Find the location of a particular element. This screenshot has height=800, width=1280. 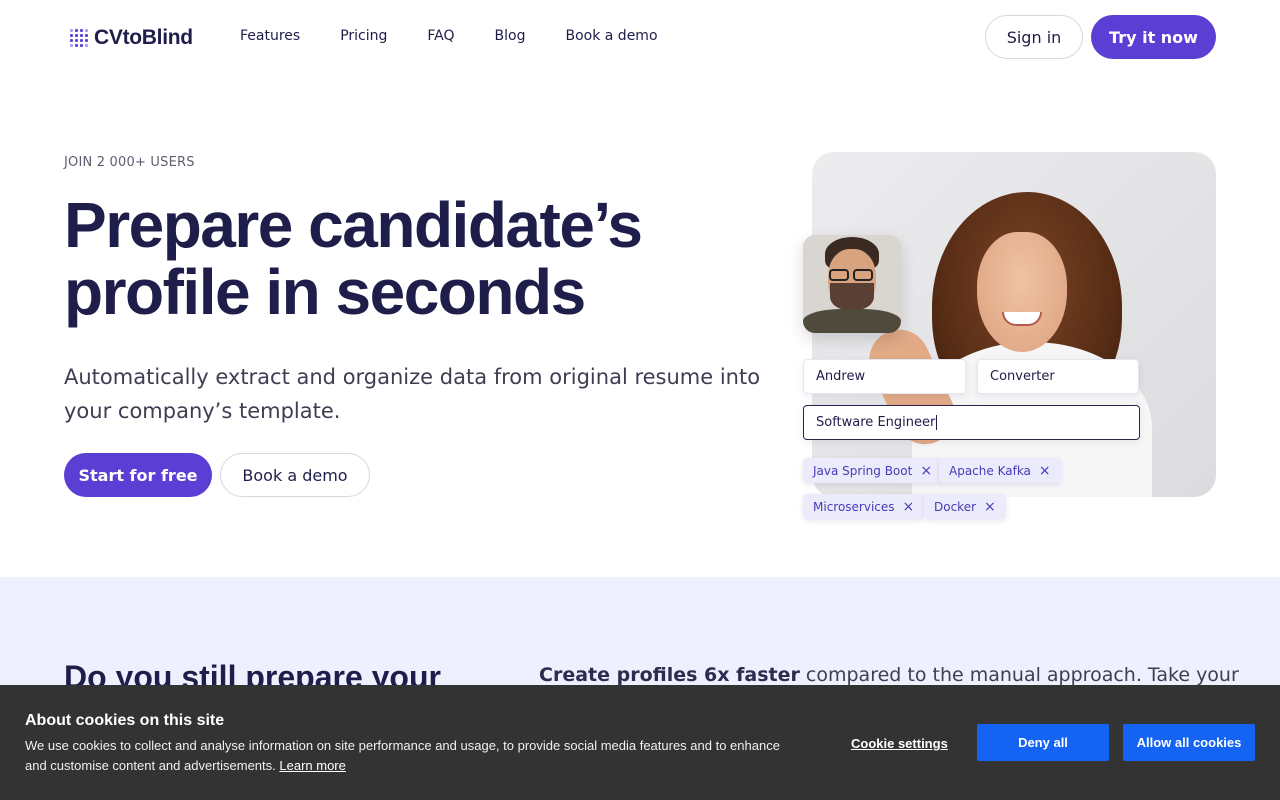

skill-tag-label: Java Spring Boot is located at coordinates (863, 470).